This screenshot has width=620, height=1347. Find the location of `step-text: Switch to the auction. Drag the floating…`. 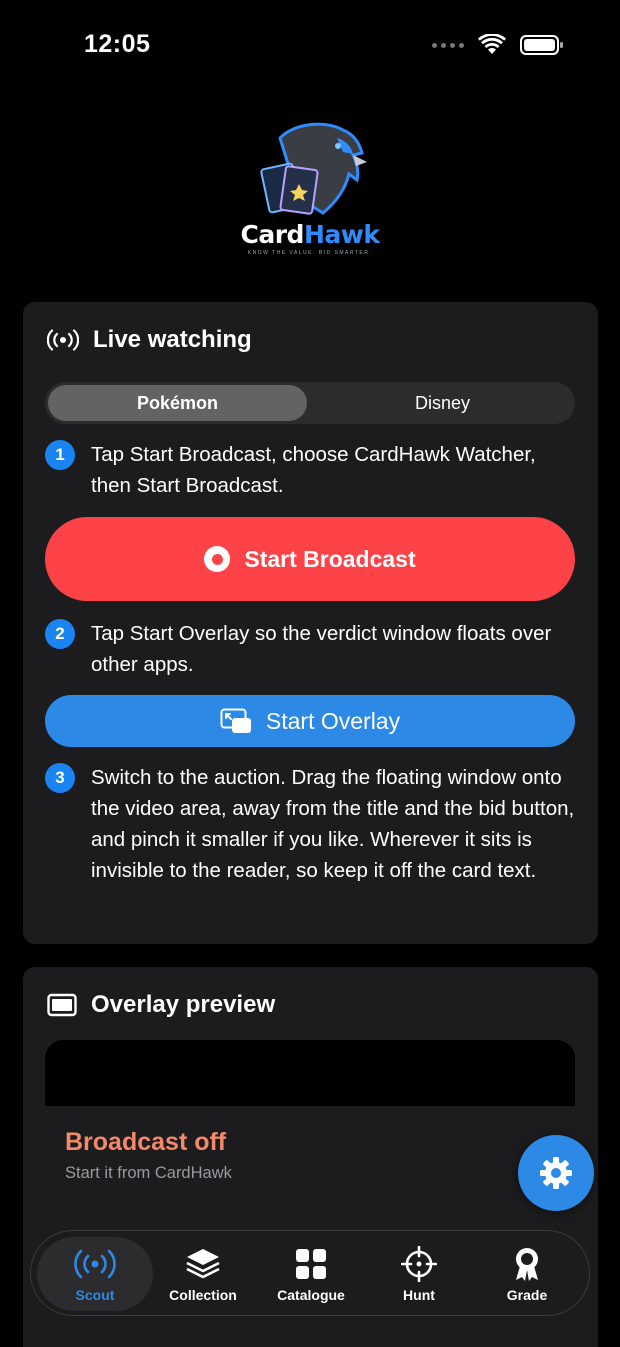

step-text: Switch to the auction. Drag the floating… is located at coordinates (333, 824).